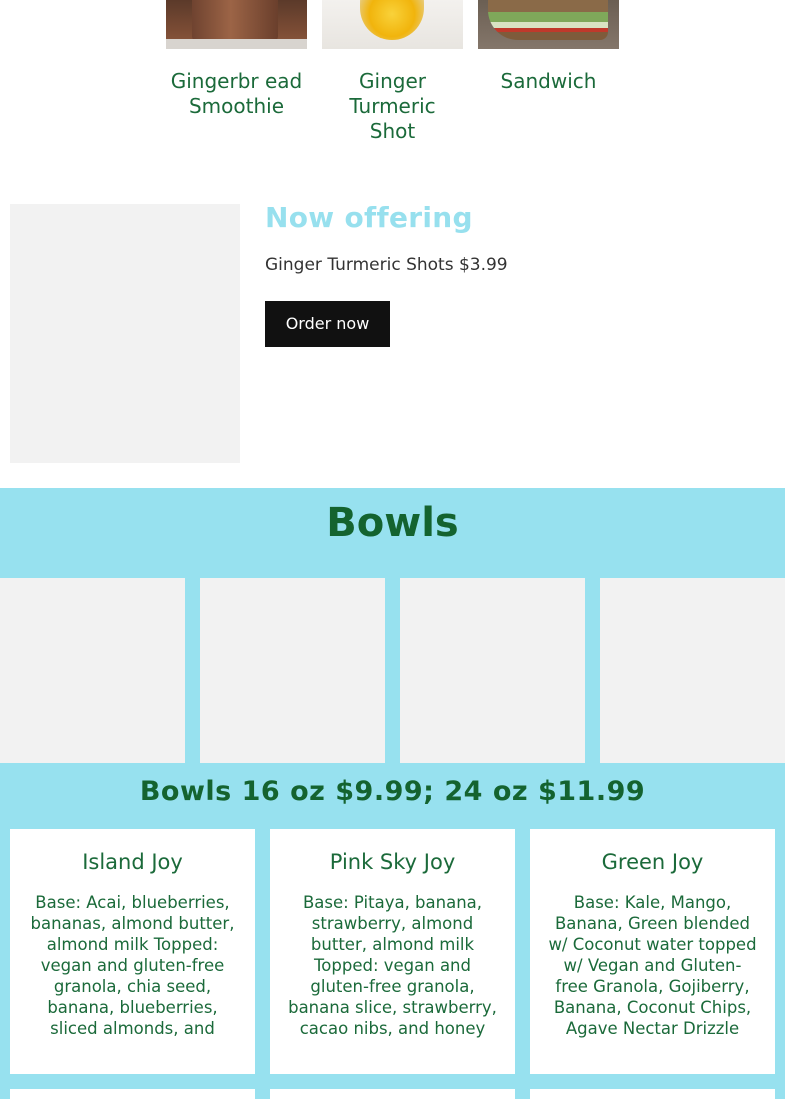  Describe the element at coordinates (236, 59) in the screenshot. I see `product-tile-gingerbread-smoothie: Gingerbr ead Smoothie` at that location.